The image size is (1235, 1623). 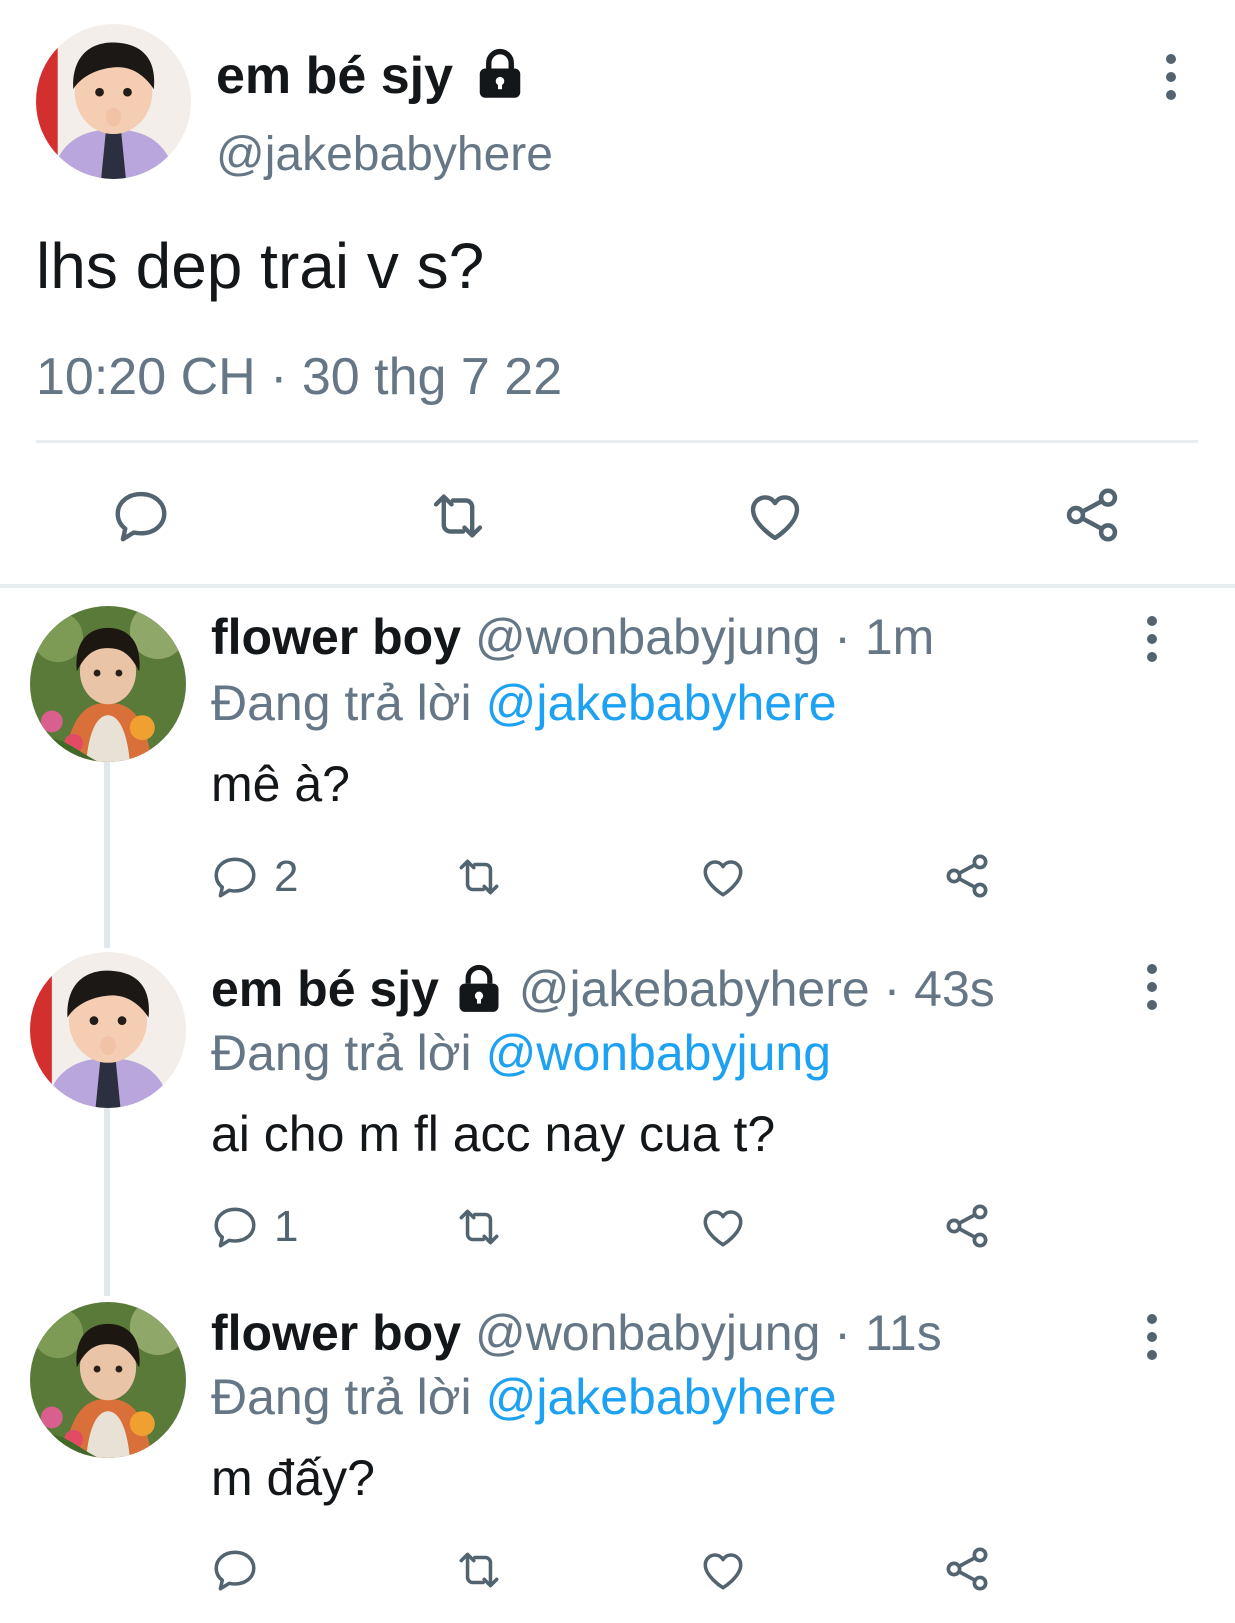 What do you see at coordinates (280, 784) in the screenshot?
I see `reply-text: mê à?` at bounding box center [280, 784].